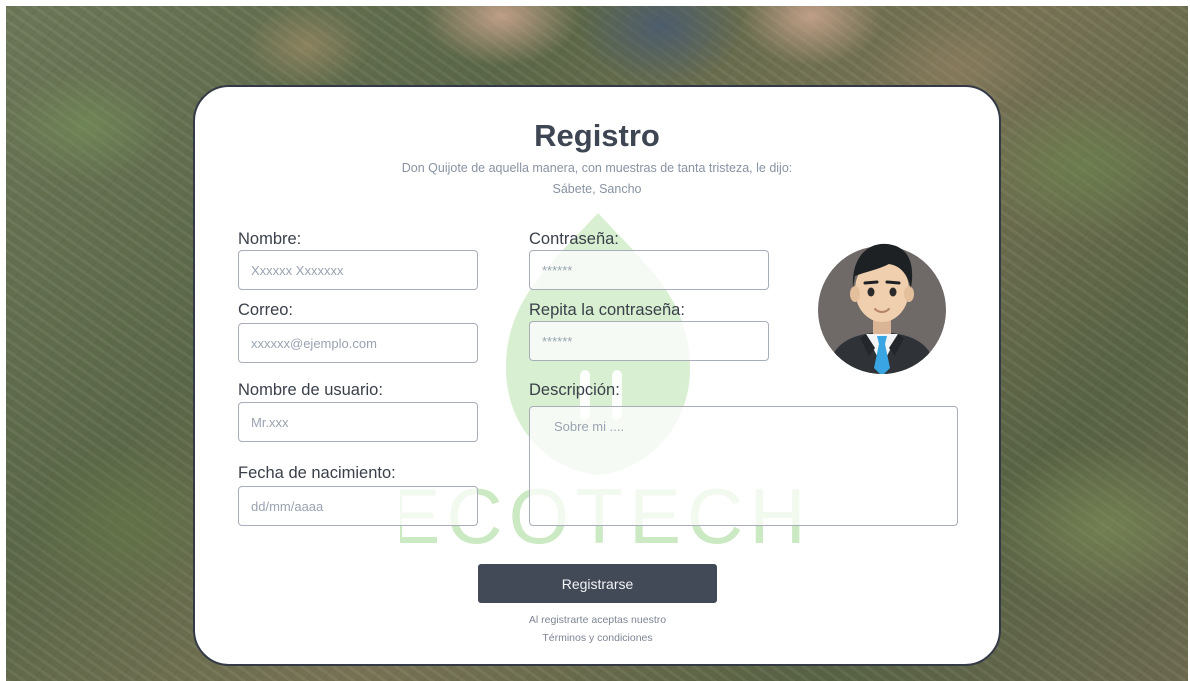  What do you see at coordinates (358, 506) in the screenshot?
I see `fecha-field` at bounding box center [358, 506].